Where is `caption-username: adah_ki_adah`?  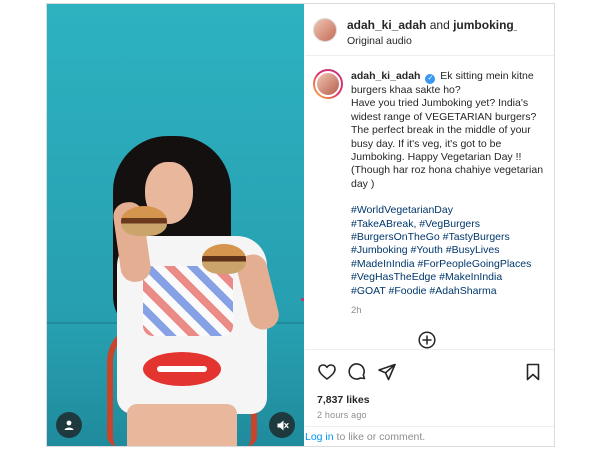 caption-username: adah_ki_adah is located at coordinates (385, 76).